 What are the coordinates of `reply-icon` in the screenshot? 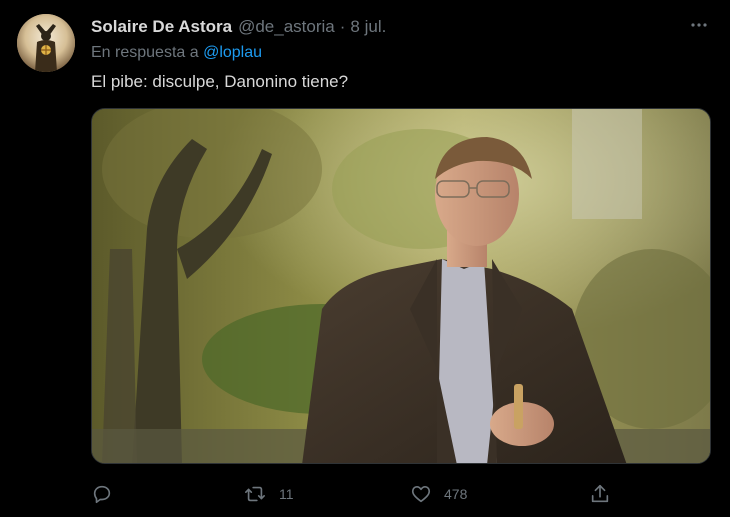 It's located at (102, 494).